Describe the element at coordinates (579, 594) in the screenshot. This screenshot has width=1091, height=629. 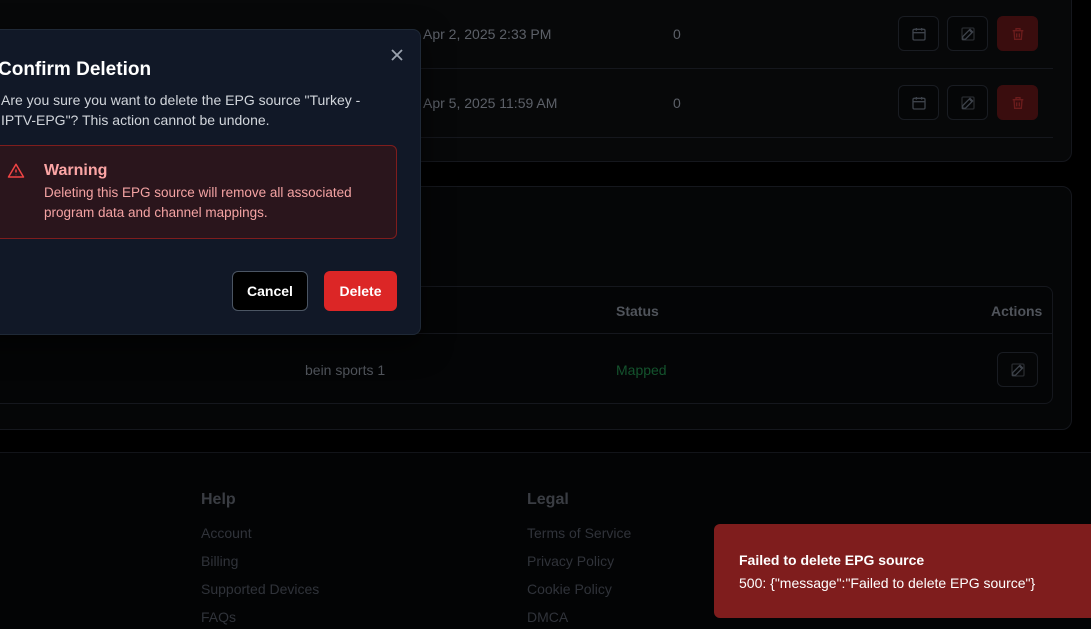
I see `footer-link-cookie: Cookie Policy` at that location.